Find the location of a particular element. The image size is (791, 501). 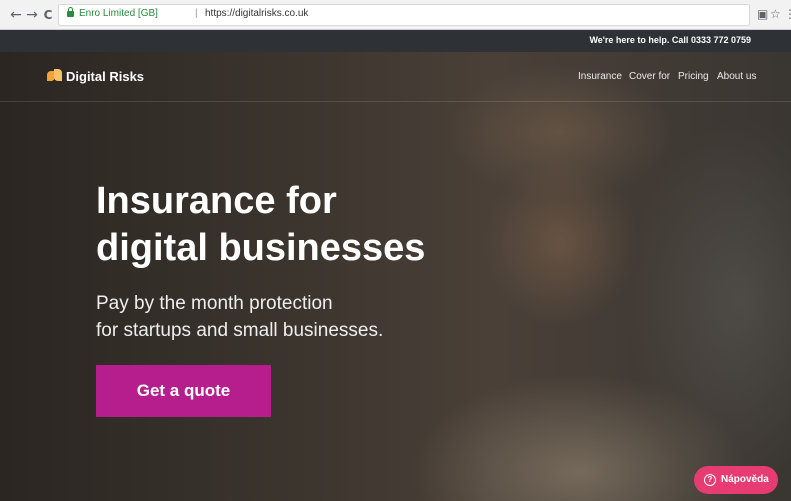

translate-icon: ▣ is located at coordinates (762, 14).